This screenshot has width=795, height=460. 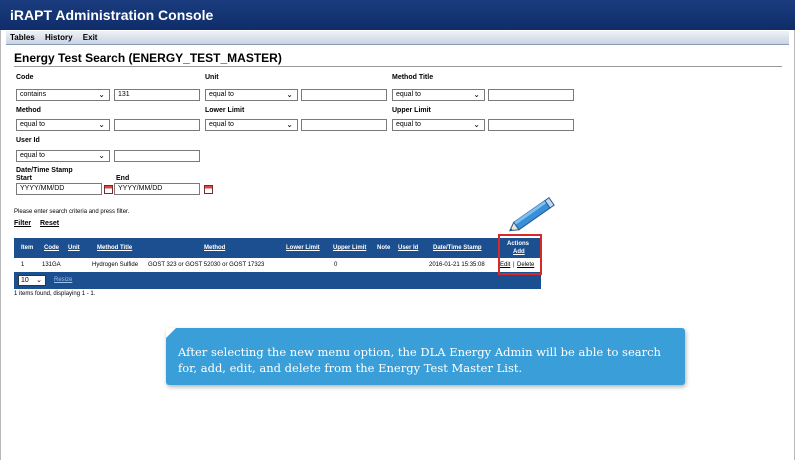 What do you see at coordinates (349, 248) in the screenshot?
I see `col-upper-limit: Upper Limit` at bounding box center [349, 248].